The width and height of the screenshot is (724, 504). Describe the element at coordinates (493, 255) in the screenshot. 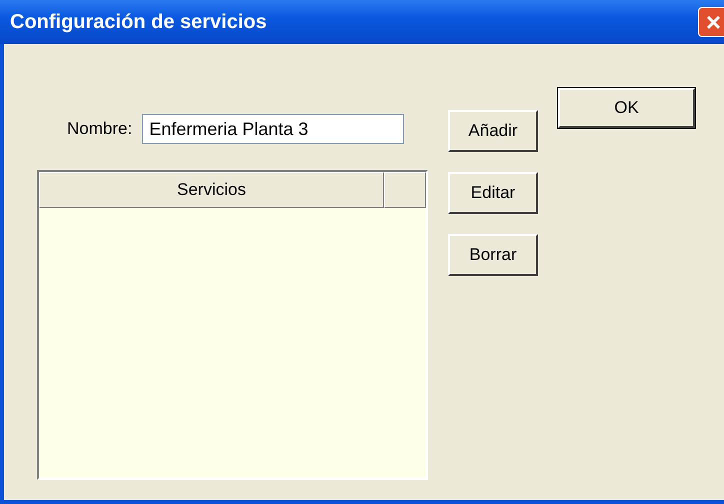

I see `action-button: Borrar` at that location.